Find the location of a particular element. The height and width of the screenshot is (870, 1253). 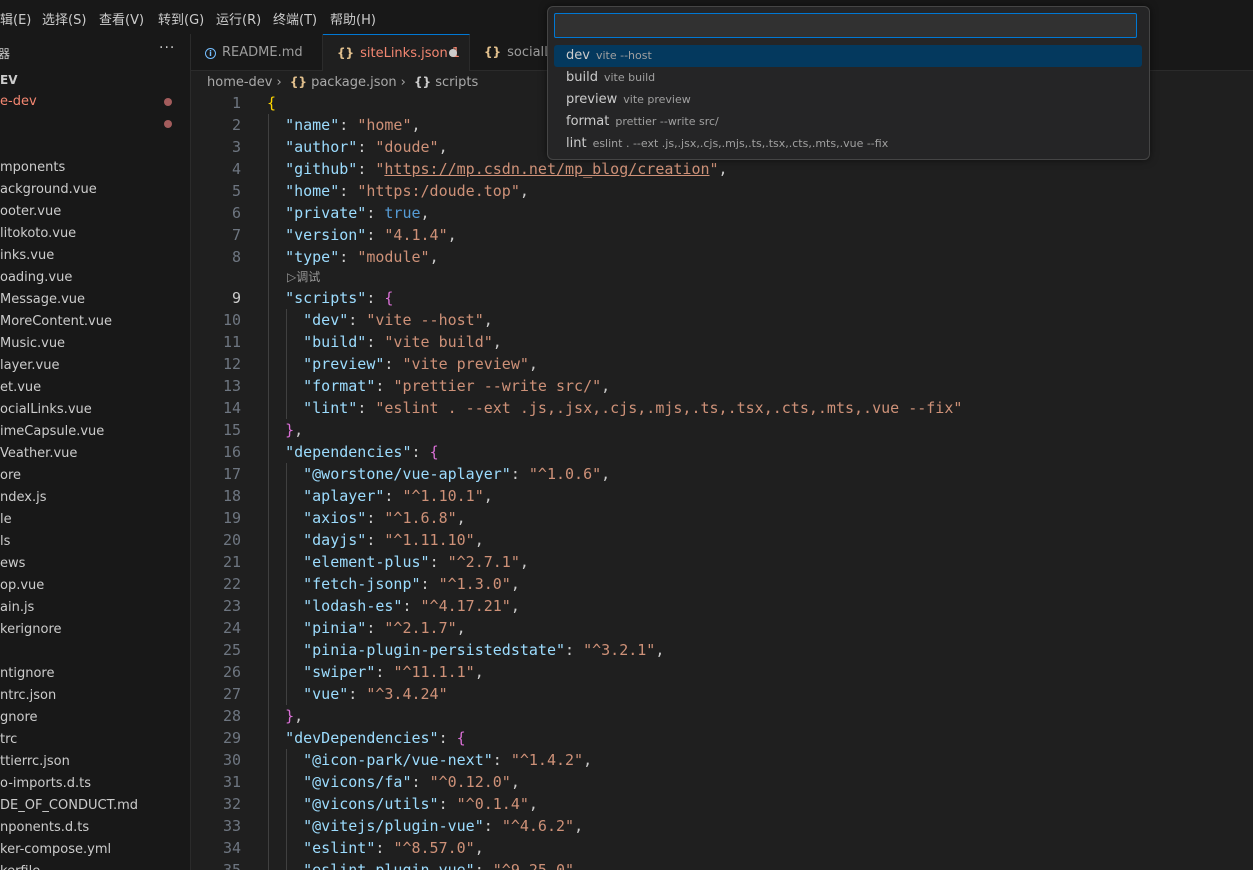

line-code: "aplayer": "^1.10.1", is located at coordinates (380, 496).